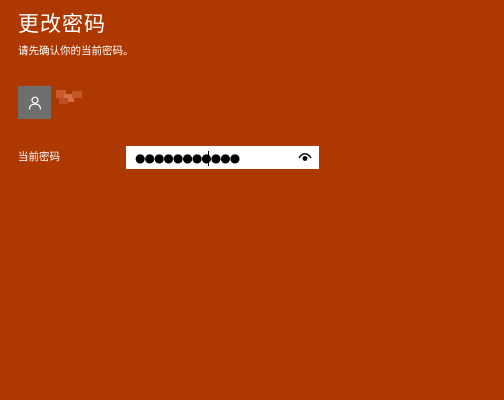  I want to click on current-password-field: ●●●●●●●●●●●, so click(222, 157).